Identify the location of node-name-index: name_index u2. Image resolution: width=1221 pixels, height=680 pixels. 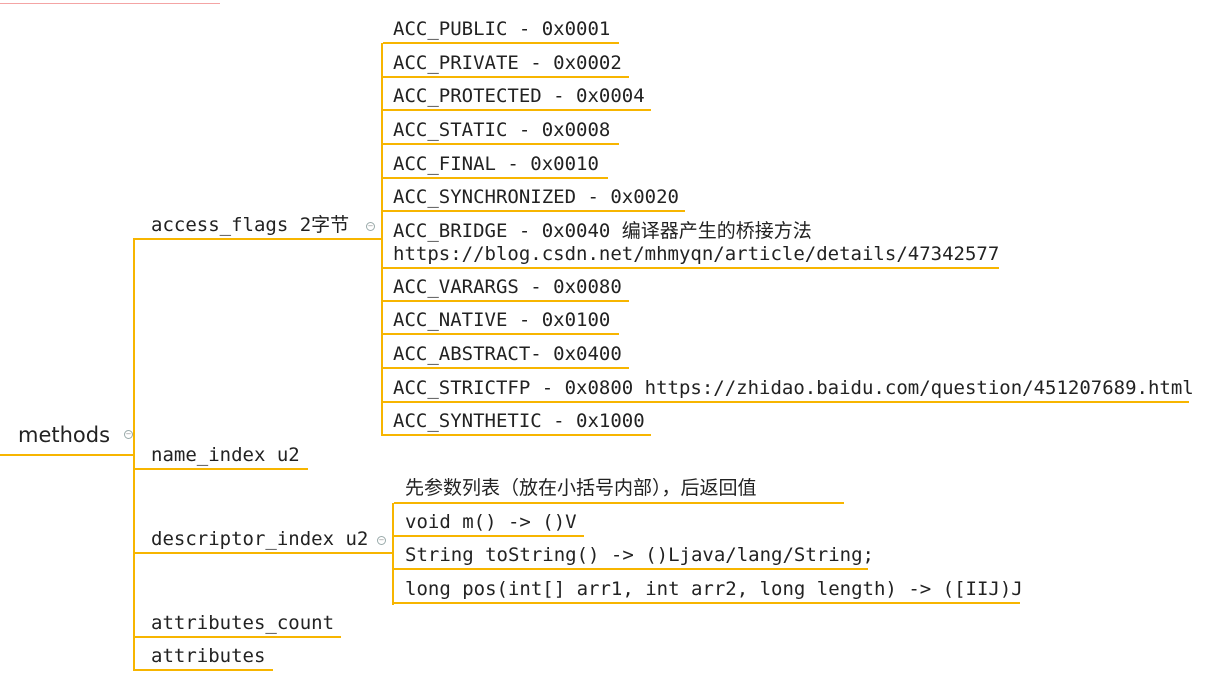
(225, 455).